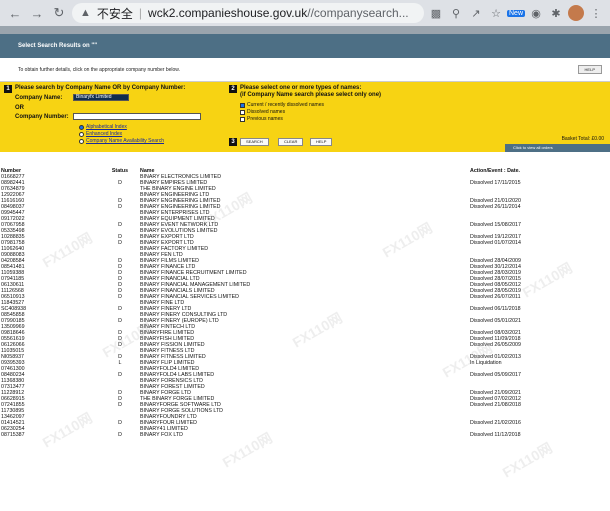 The image size is (610, 511). I want to click on extension-new-icon: New, so click(516, 13).